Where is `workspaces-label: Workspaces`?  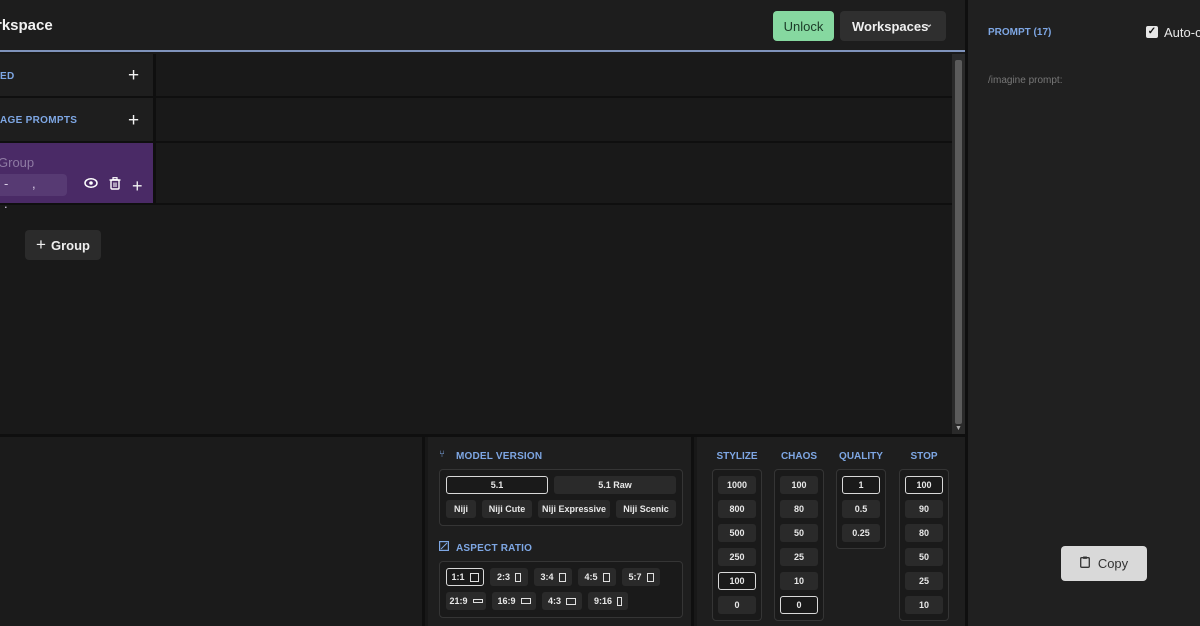 workspaces-label: Workspaces is located at coordinates (890, 26).